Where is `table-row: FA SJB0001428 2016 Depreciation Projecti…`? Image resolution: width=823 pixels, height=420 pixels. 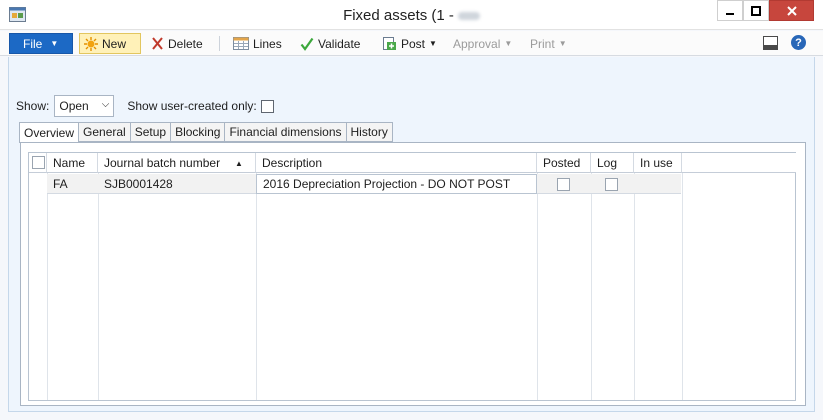 table-row: FA SJB0001428 2016 Depreciation Projecti… is located at coordinates (364, 184).